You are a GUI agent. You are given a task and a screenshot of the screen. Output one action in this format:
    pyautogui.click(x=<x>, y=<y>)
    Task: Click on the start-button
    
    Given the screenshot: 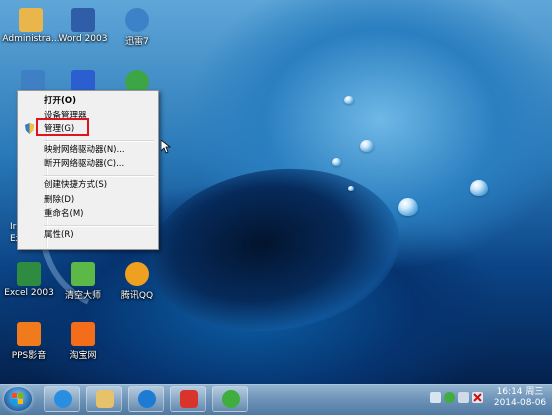 What is the action you would take?
    pyautogui.click(x=18, y=399)
    